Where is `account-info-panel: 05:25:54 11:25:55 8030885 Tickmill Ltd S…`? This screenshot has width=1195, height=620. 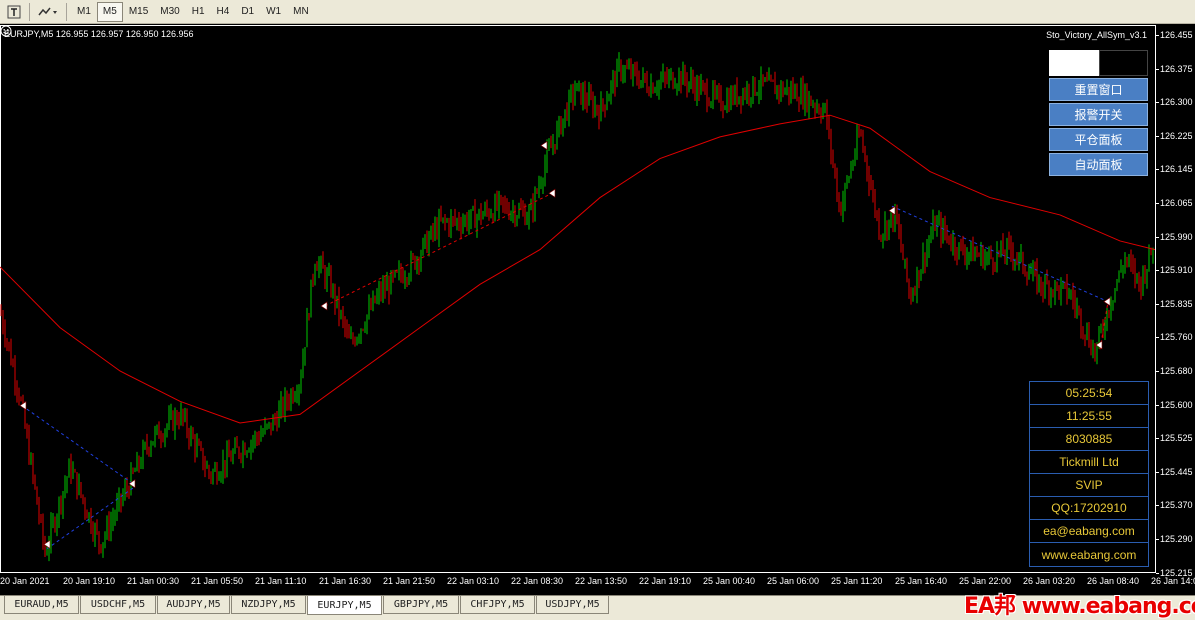
account-info-panel: 05:25:54 11:25:55 8030885 Tickmill Ltd S… is located at coordinates (1089, 474).